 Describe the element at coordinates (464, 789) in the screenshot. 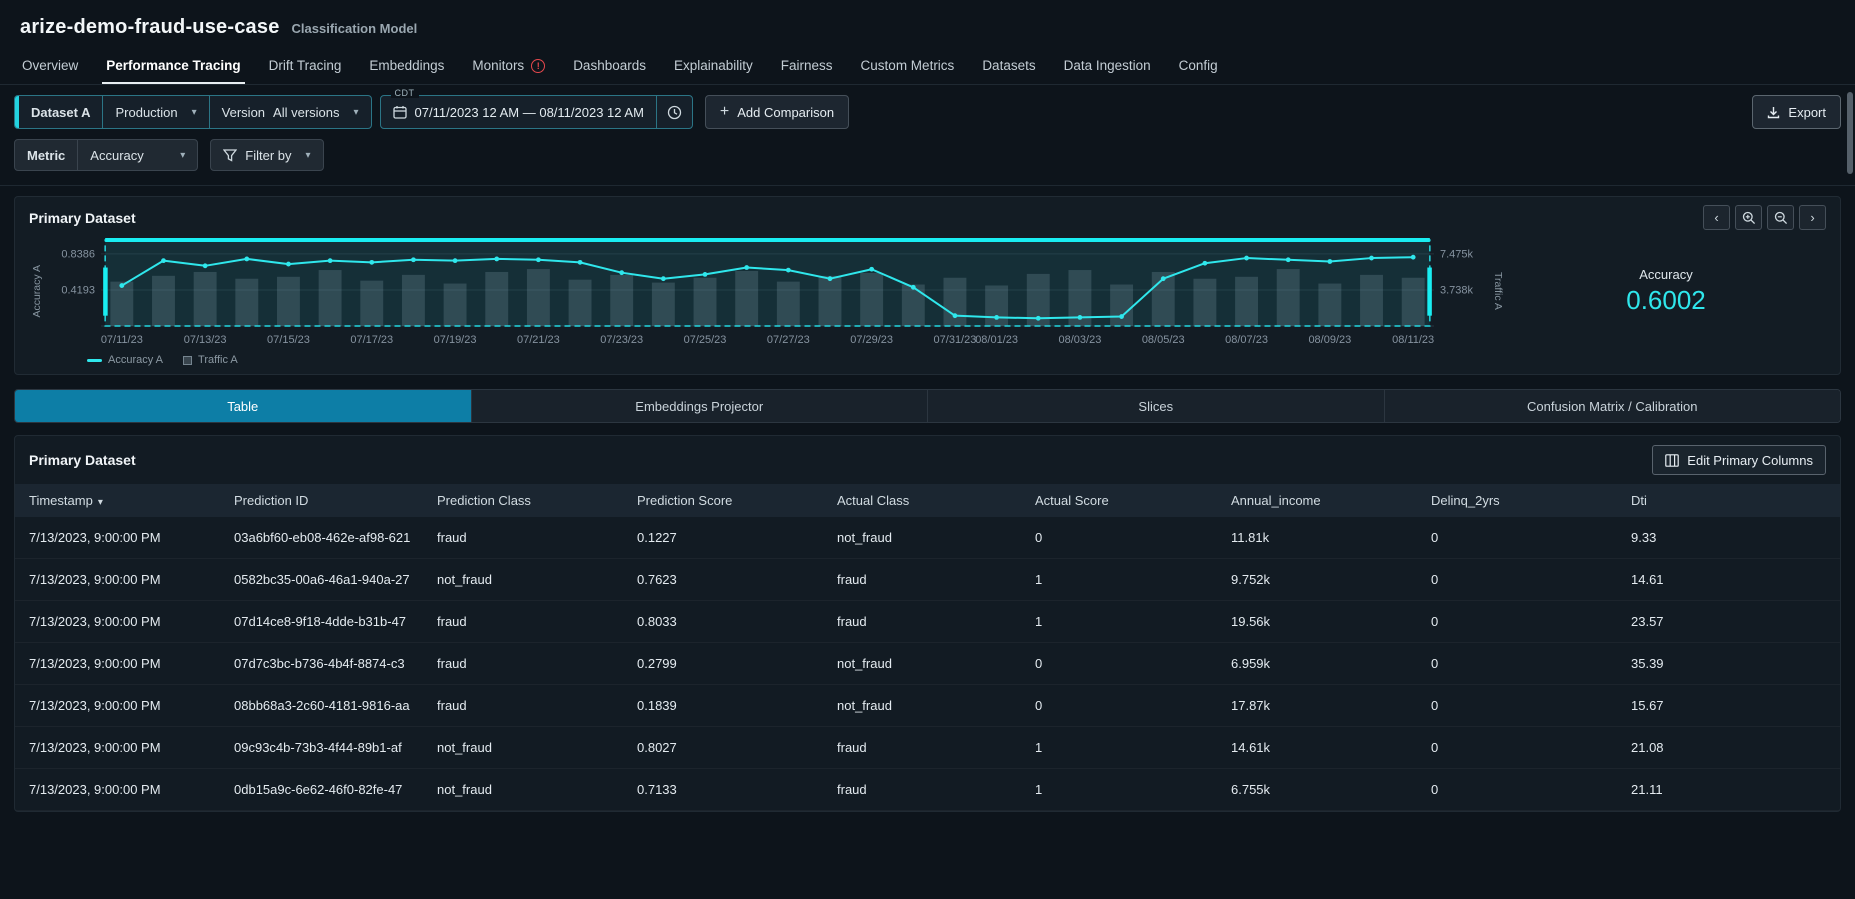

I see `cell: not_fraud` at that location.